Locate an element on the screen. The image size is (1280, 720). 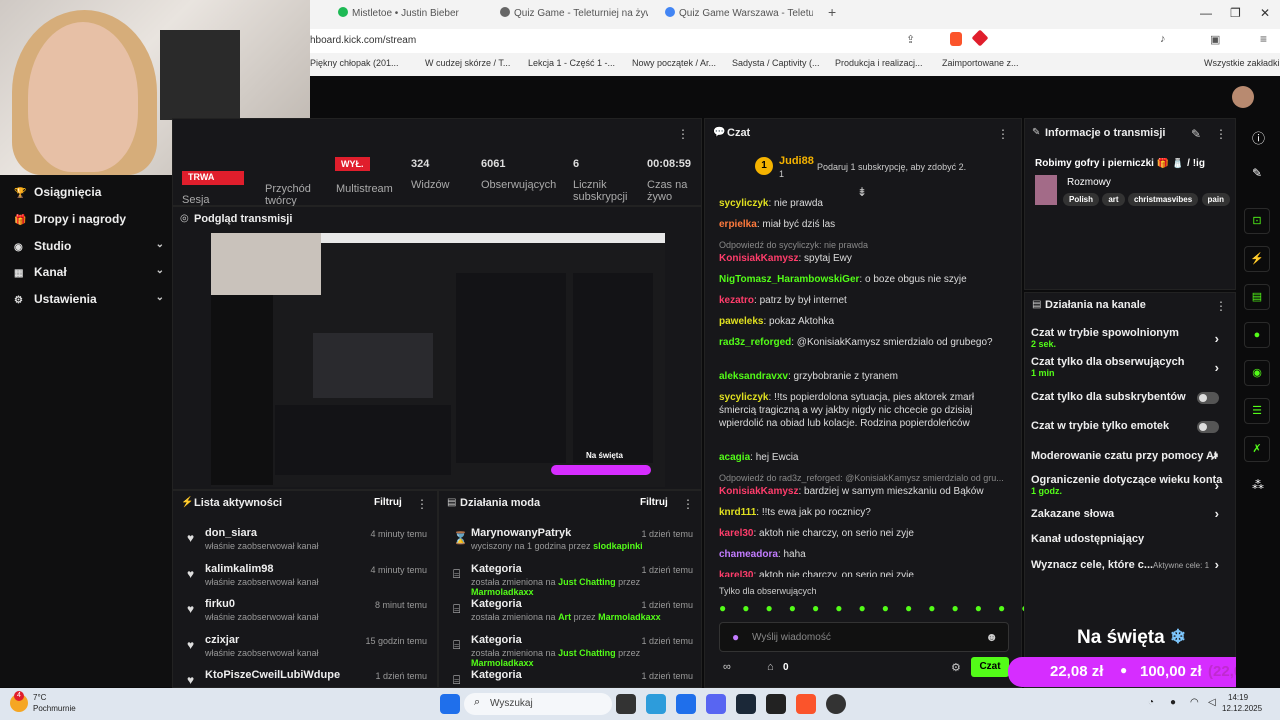
chat-username: knrd111 is located at coordinates (737, 512).